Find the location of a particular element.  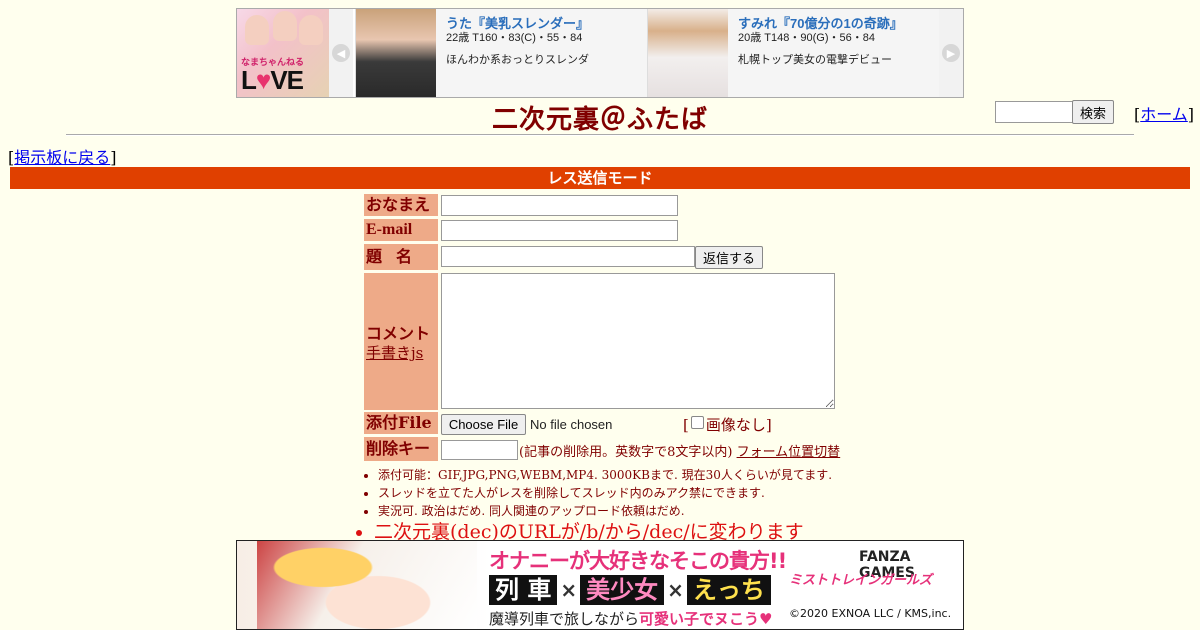

list-item: 実況可. 政治はだめ. 同人関連のアップロード依頼はだめ. is located at coordinates (605, 511).